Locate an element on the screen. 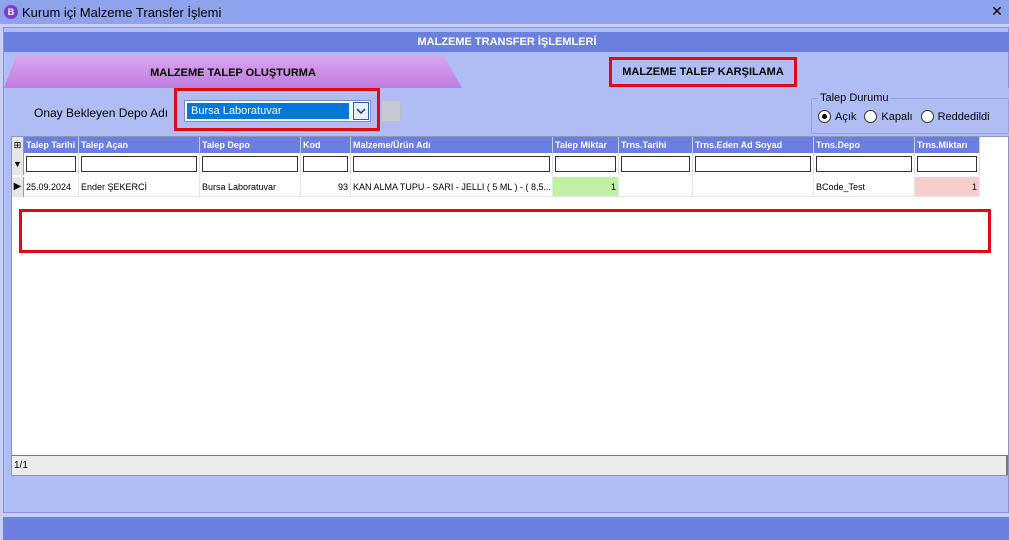 The height and width of the screenshot is (540, 1009). bottom-status-bar is located at coordinates (506, 528).